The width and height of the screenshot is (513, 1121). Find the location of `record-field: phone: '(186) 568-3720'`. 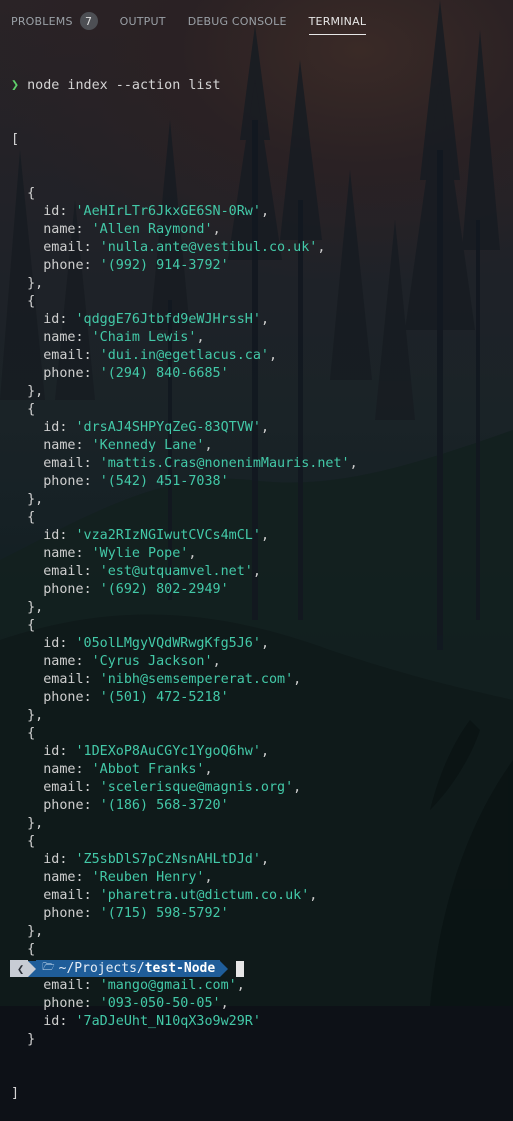

record-field: phone: '(186) 568-3720' is located at coordinates (258, 806).